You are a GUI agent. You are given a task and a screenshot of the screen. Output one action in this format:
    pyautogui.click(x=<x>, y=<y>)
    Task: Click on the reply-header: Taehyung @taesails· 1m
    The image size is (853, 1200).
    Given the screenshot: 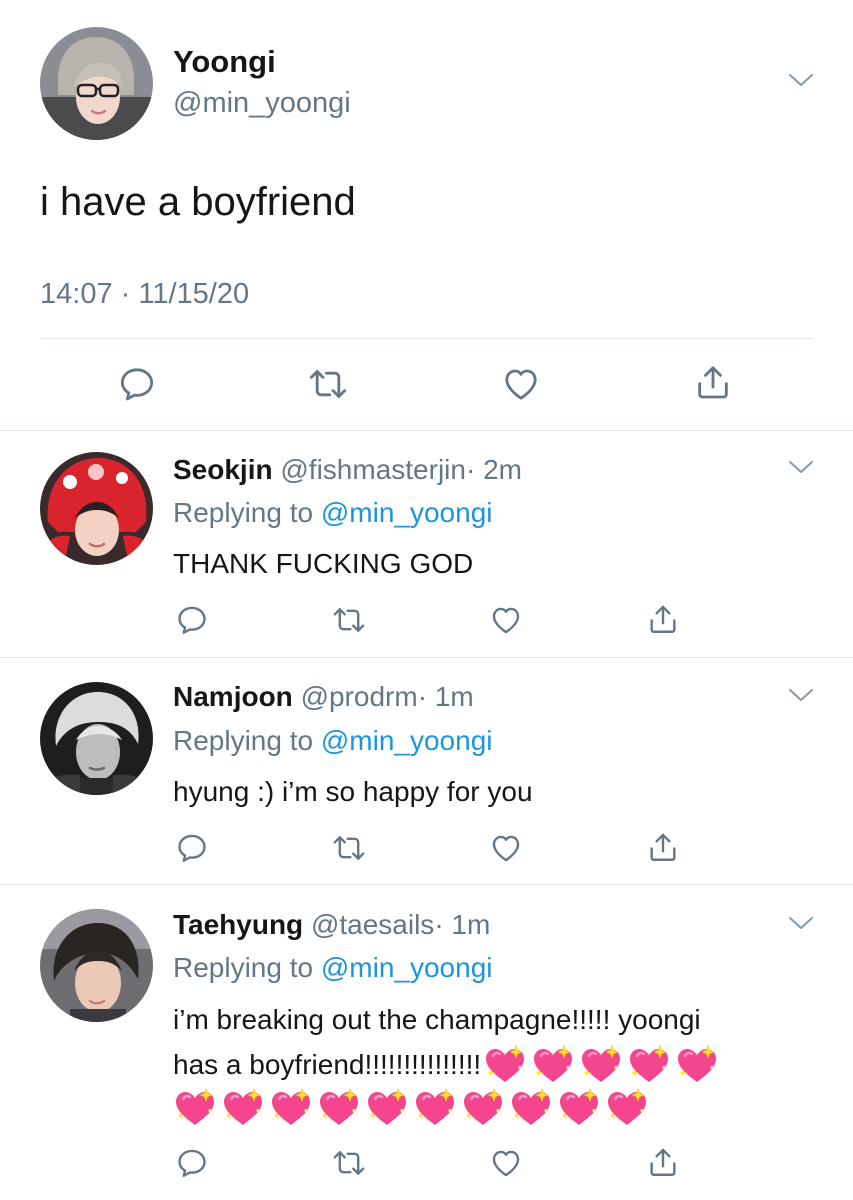 What is the action you would take?
    pyautogui.click(x=331, y=925)
    